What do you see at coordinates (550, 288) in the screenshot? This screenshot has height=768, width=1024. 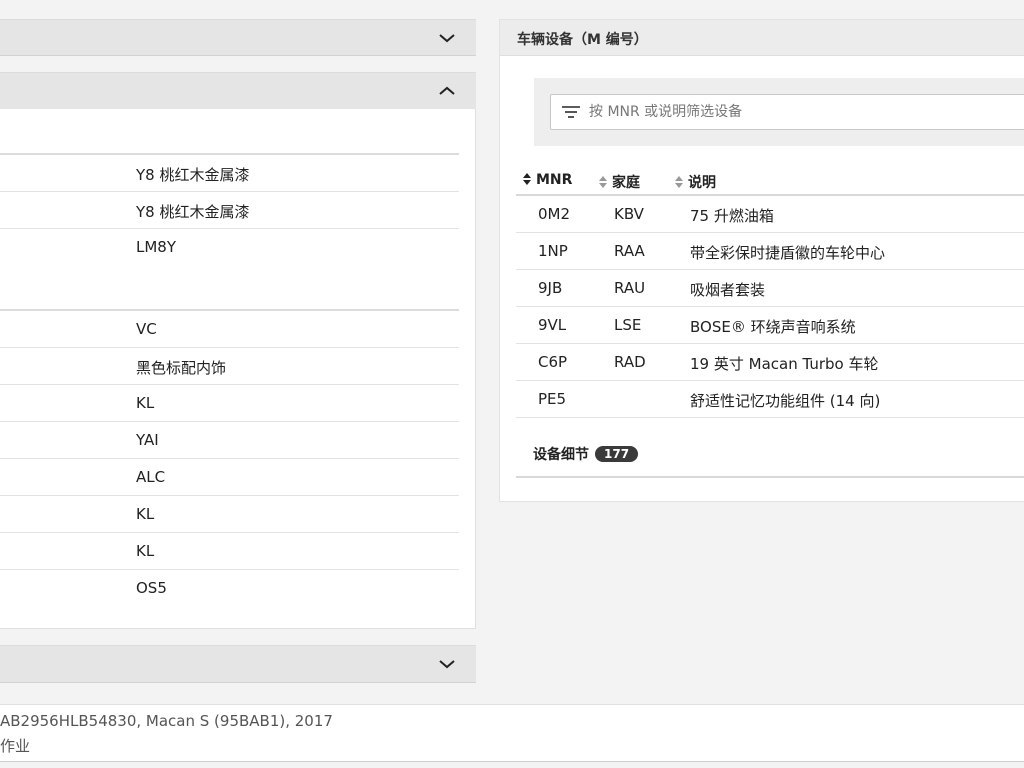 I see `cell-mnr: 9JB` at bounding box center [550, 288].